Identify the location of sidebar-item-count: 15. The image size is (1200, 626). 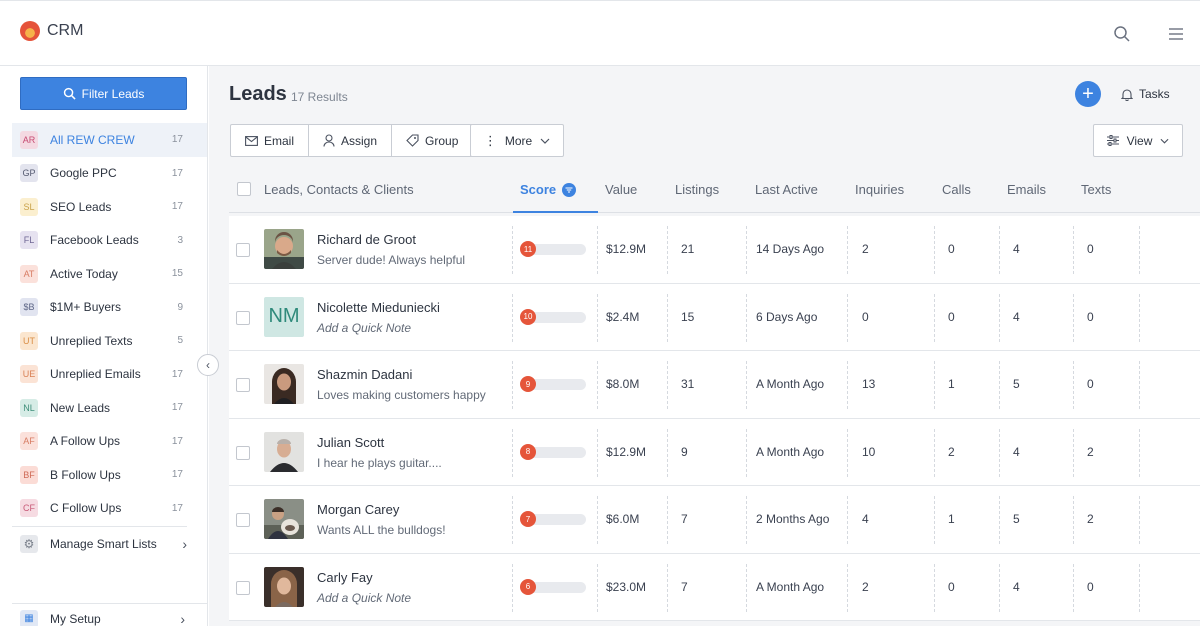
(177, 274).